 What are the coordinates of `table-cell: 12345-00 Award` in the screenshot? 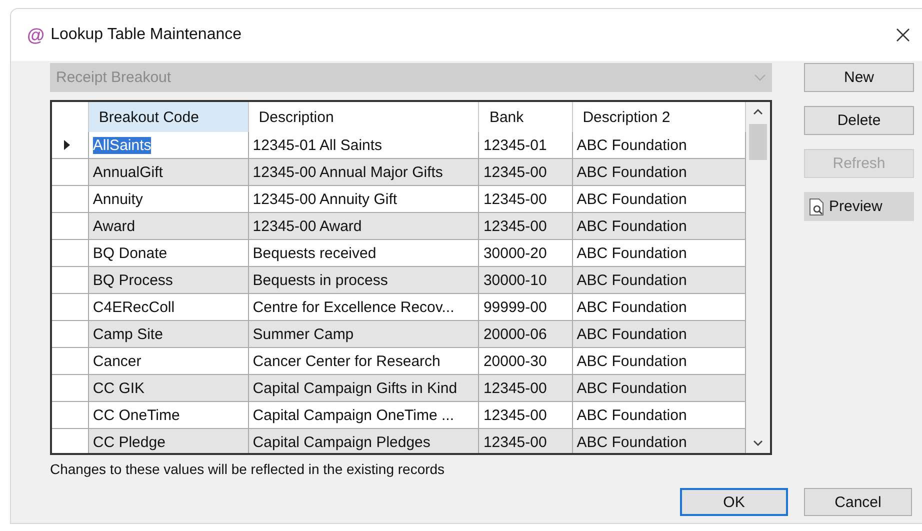 It's located at (363, 226).